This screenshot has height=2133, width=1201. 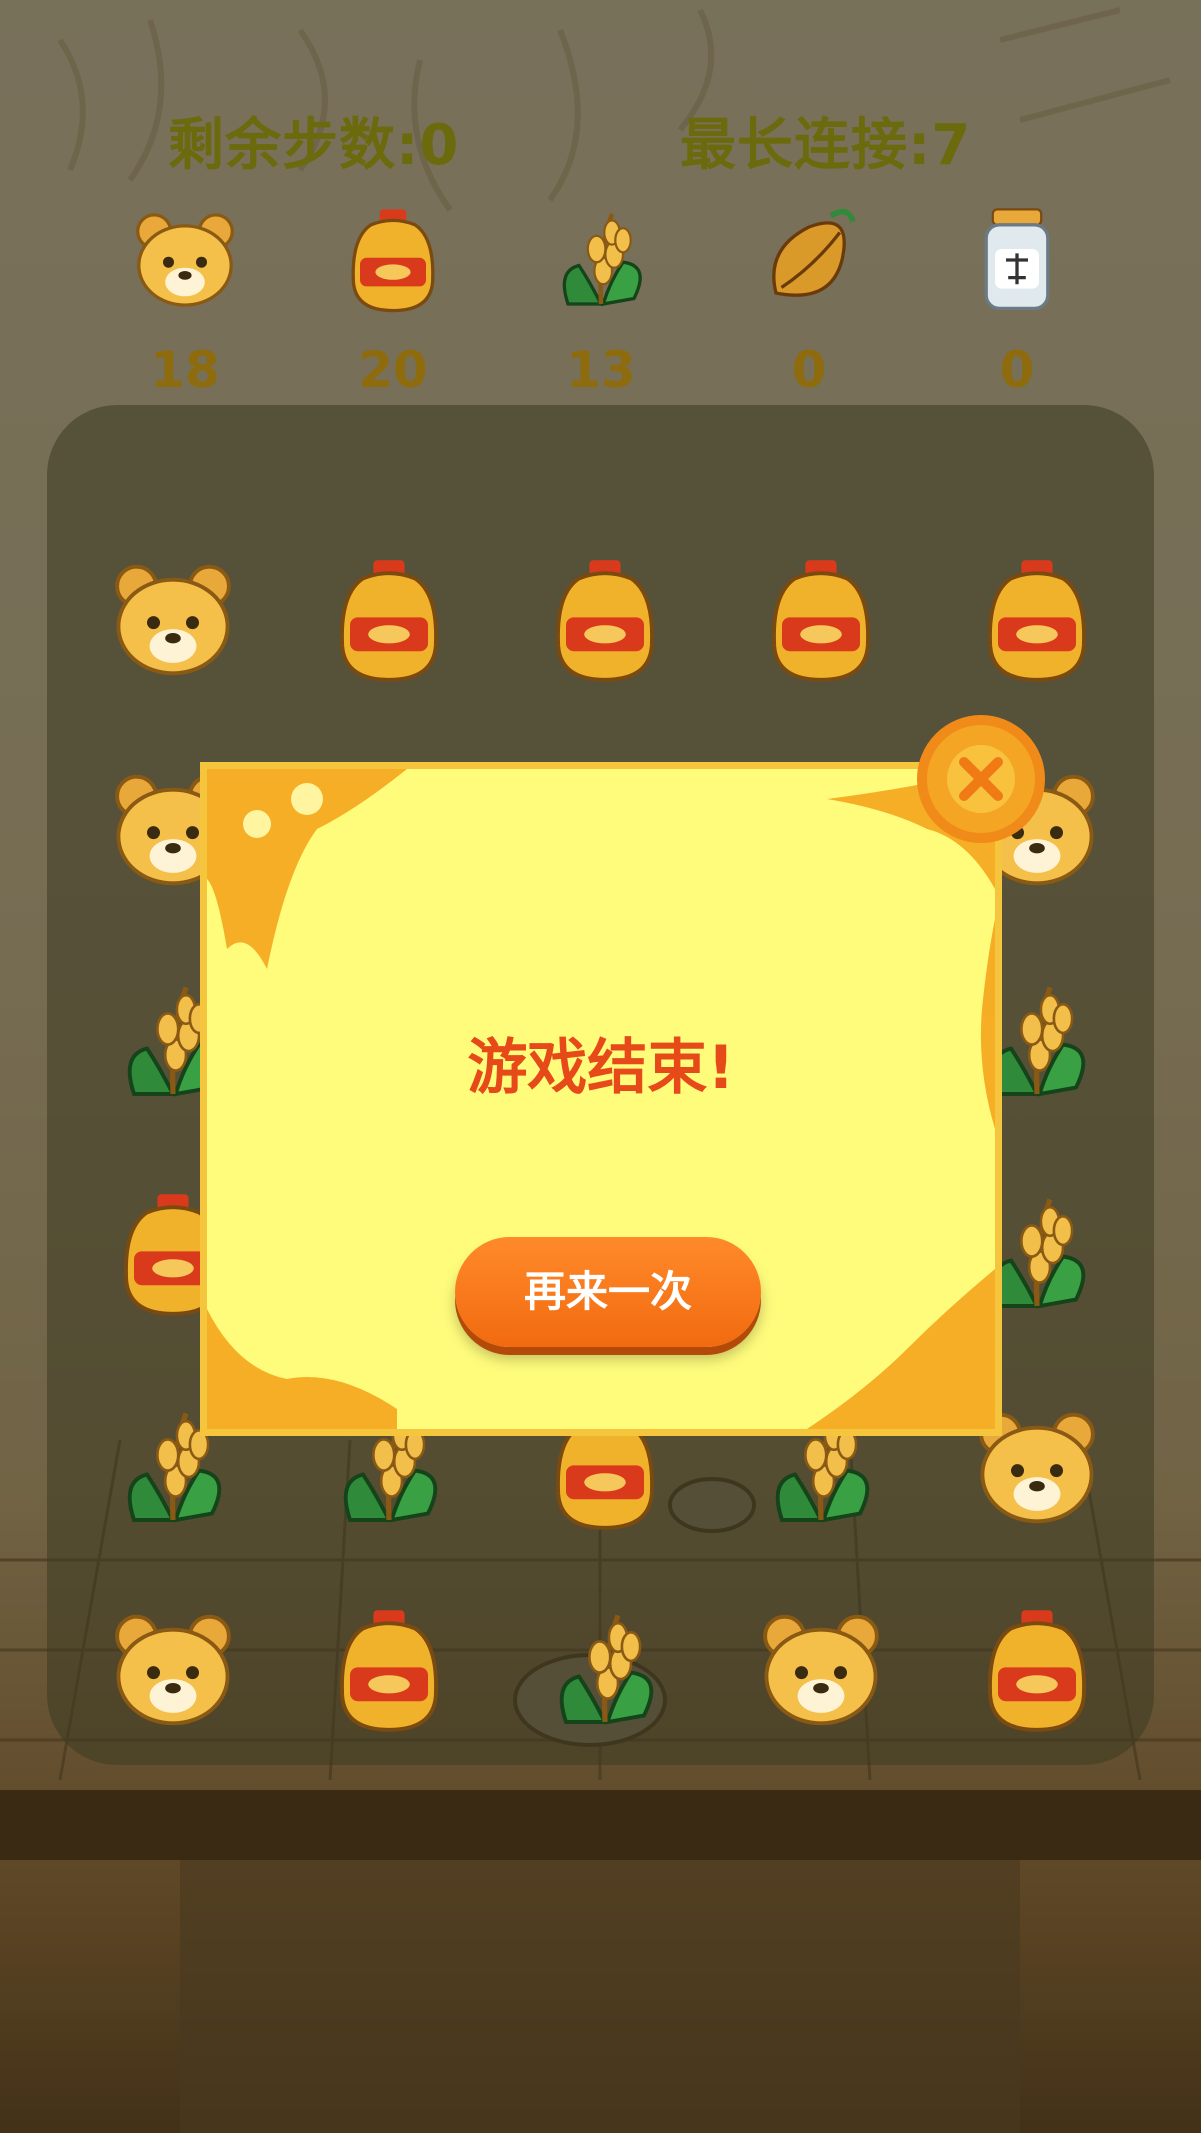 I want to click on counter-jar: 0, so click(x=1017, y=302).